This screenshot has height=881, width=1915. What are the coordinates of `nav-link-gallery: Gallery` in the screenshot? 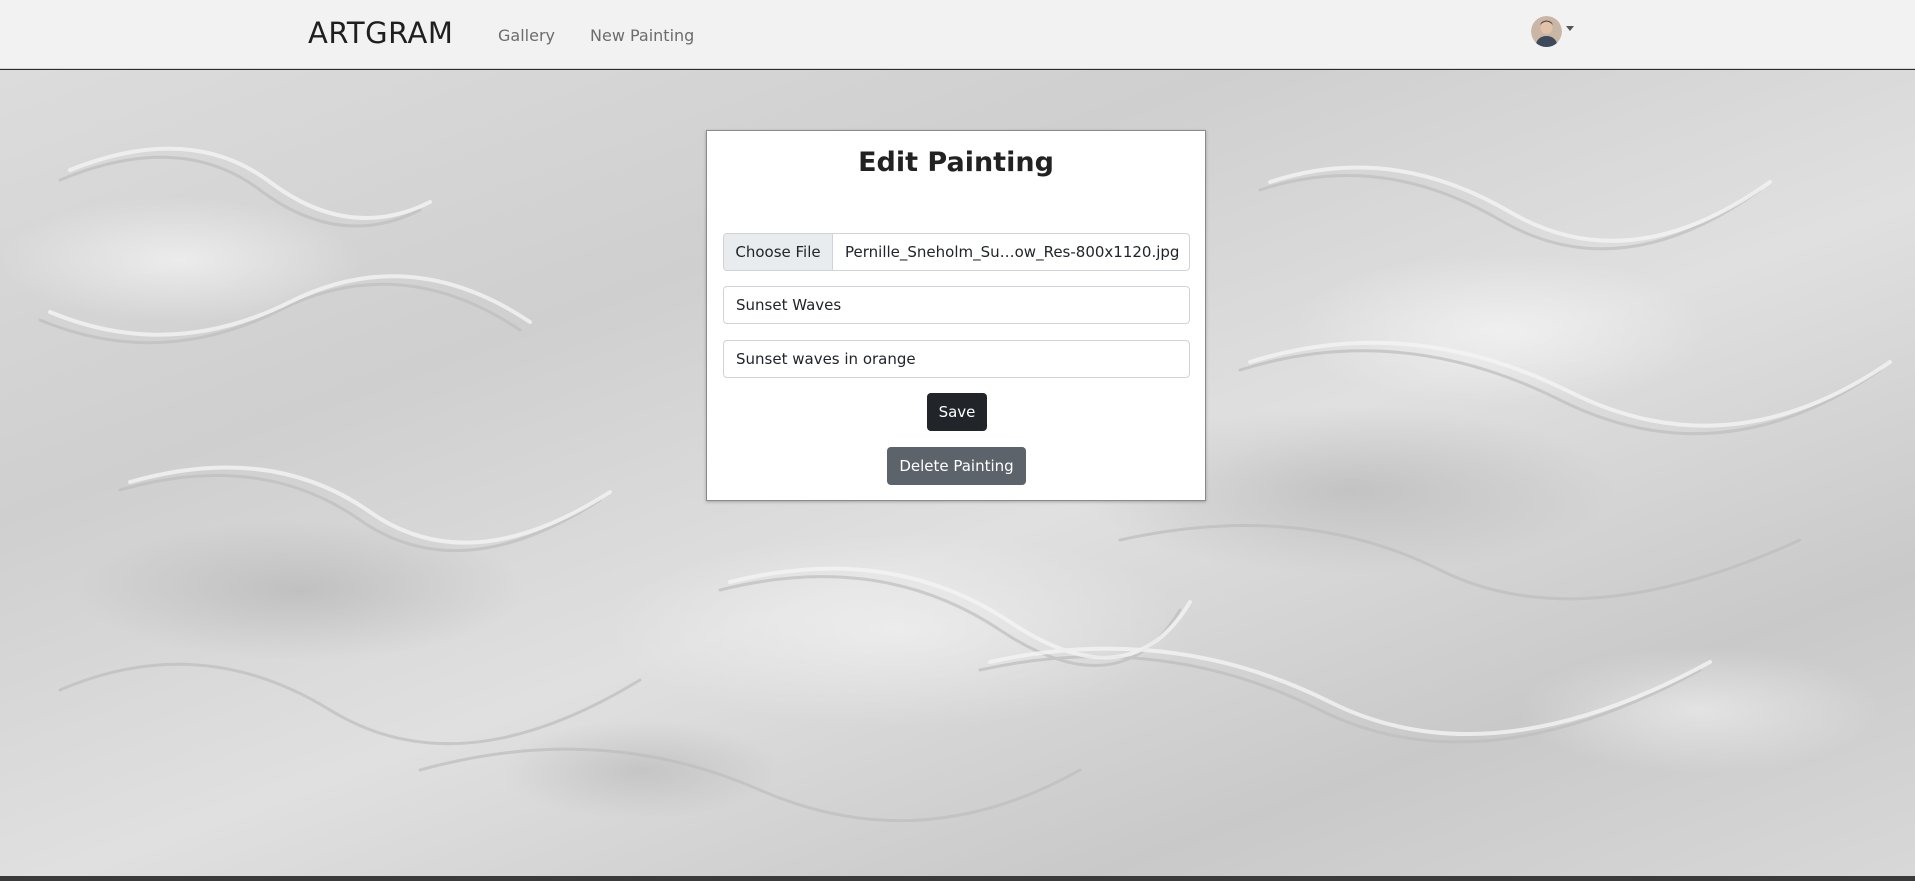 It's located at (526, 35).